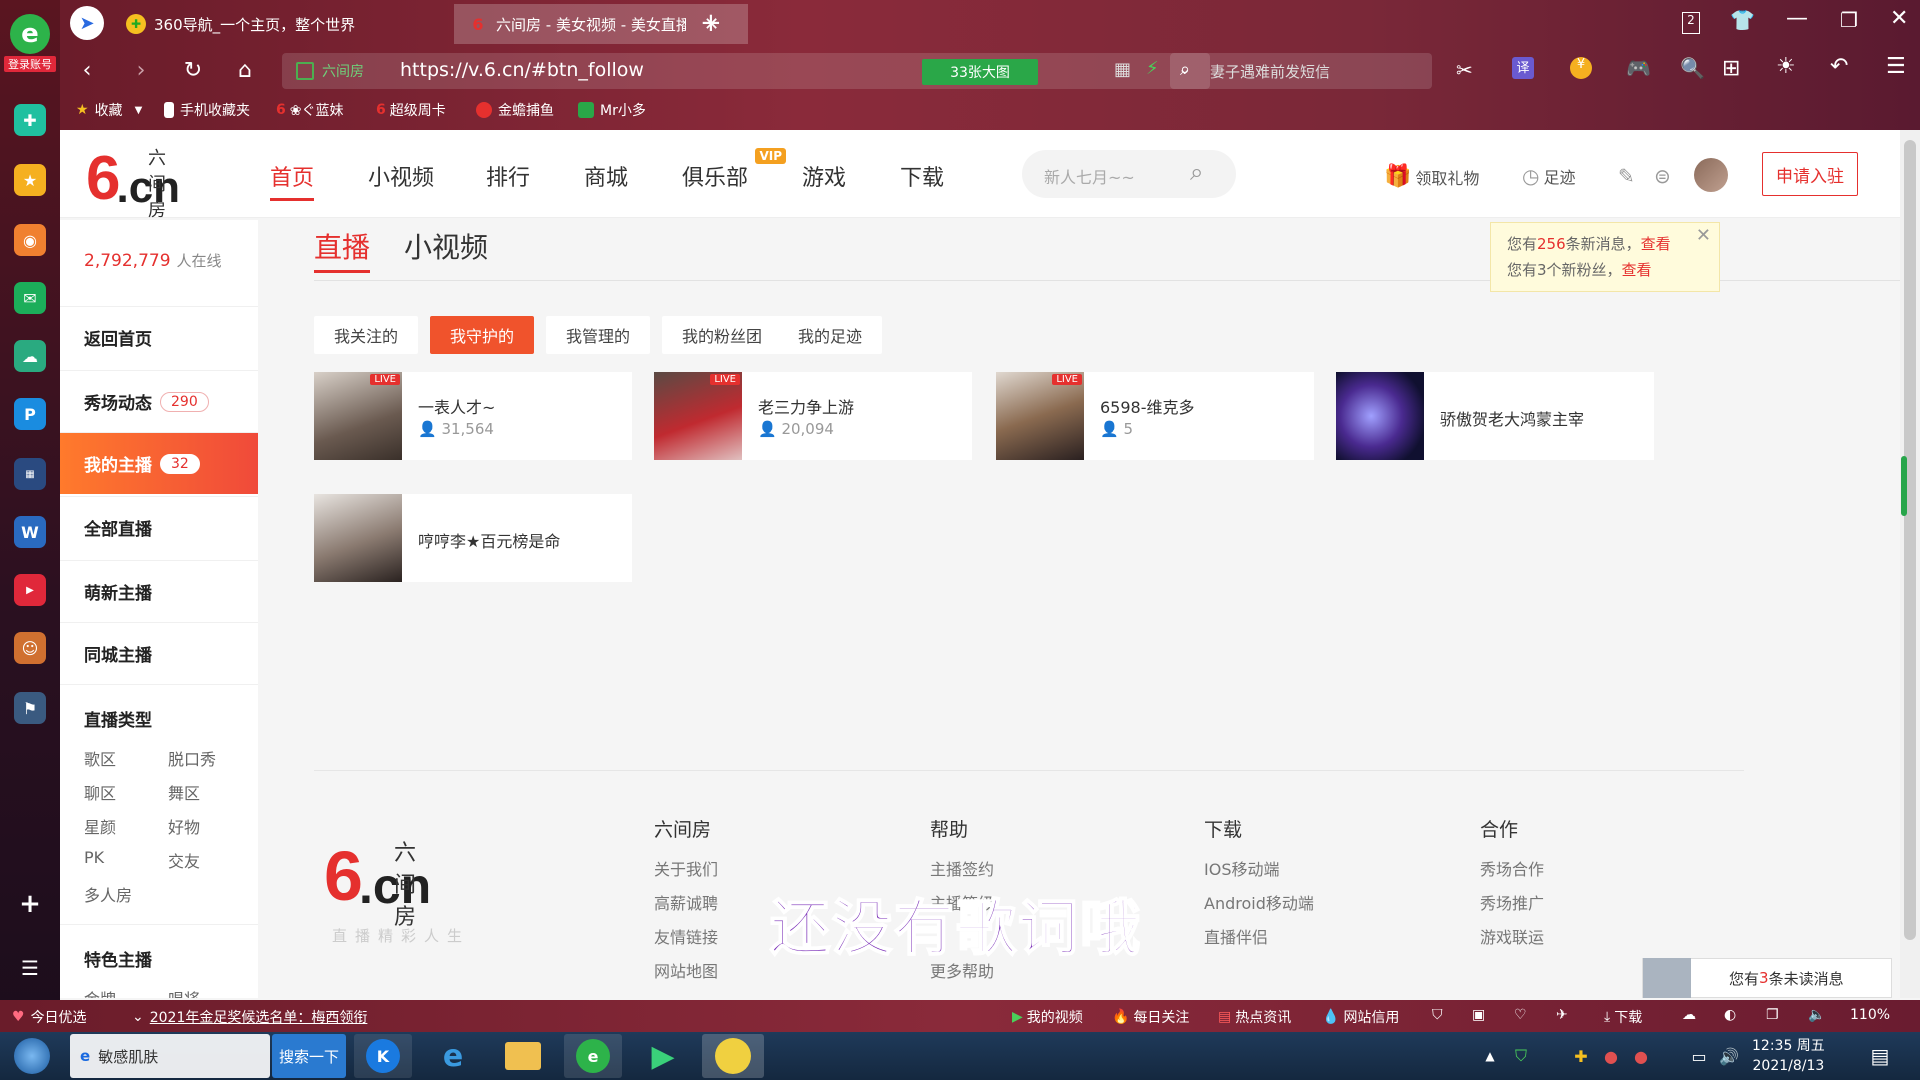 The image size is (1920, 1080). What do you see at coordinates (159, 527) in the screenshot?
I see `sidebar-item-all-live: 全部直播` at bounding box center [159, 527].